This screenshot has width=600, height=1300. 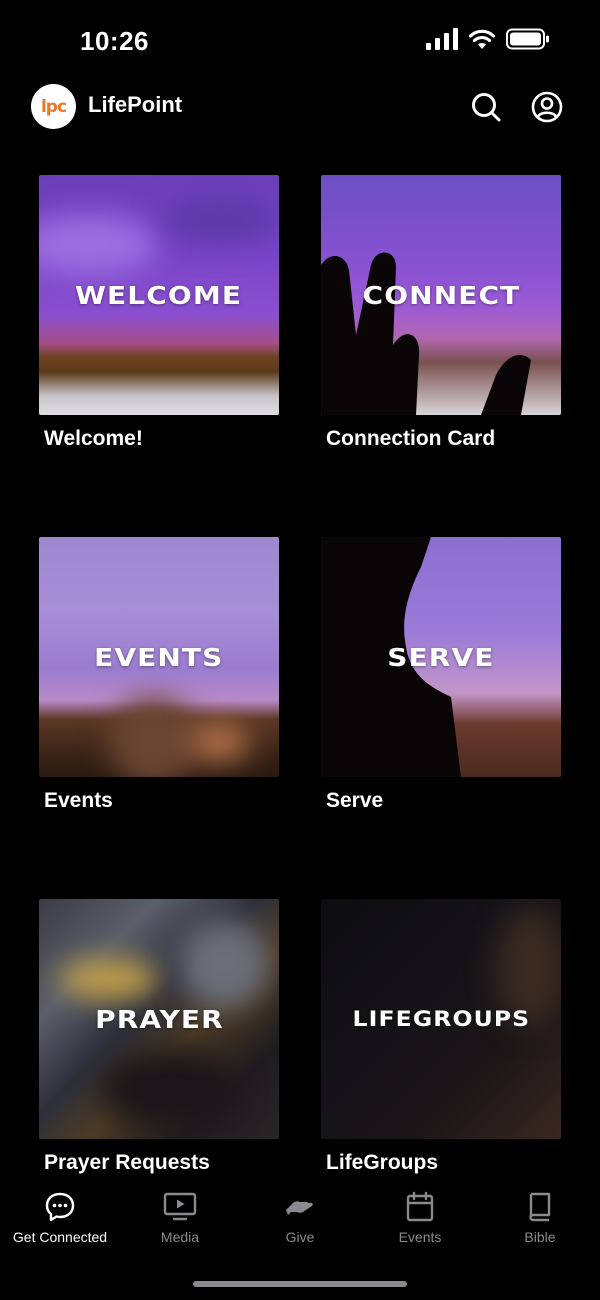 I want to click on tab-get-connected: Get Connected, so click(x=60, y=1225).